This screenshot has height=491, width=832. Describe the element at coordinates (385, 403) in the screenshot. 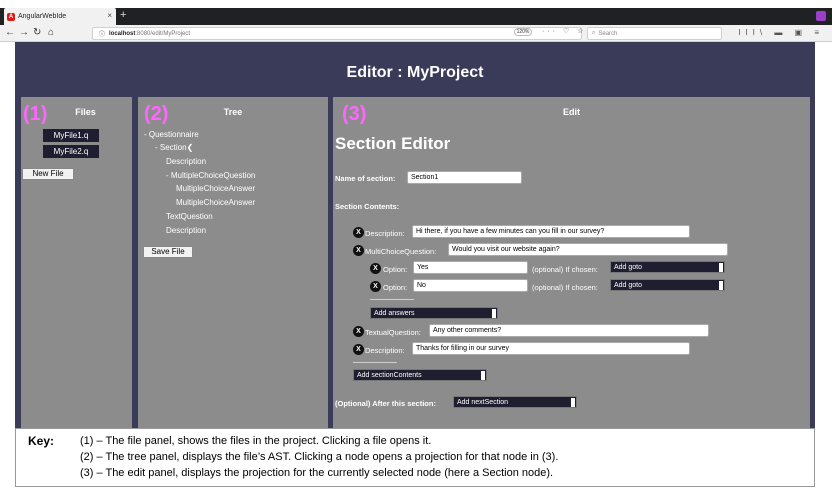

I see `next-section-label: (Optional) After this section:` at that location.